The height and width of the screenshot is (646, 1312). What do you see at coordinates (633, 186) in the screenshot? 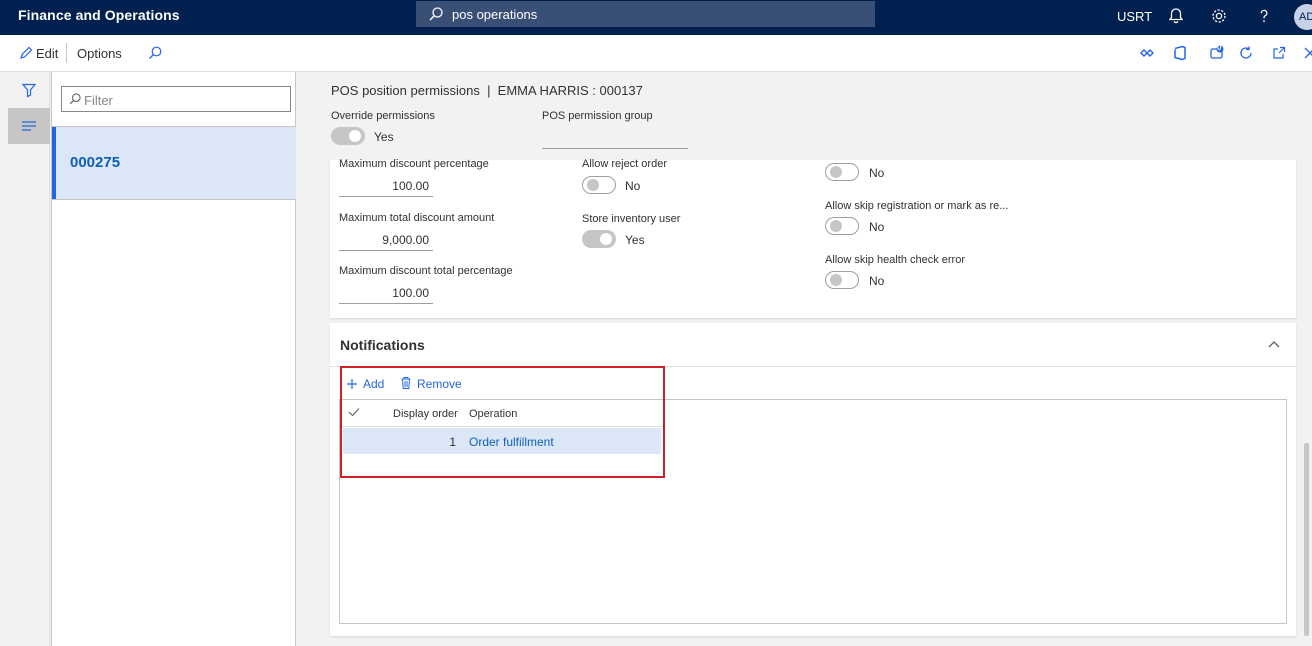
I see `allow-reject-order-value: No` at bounding box center [633, 186].